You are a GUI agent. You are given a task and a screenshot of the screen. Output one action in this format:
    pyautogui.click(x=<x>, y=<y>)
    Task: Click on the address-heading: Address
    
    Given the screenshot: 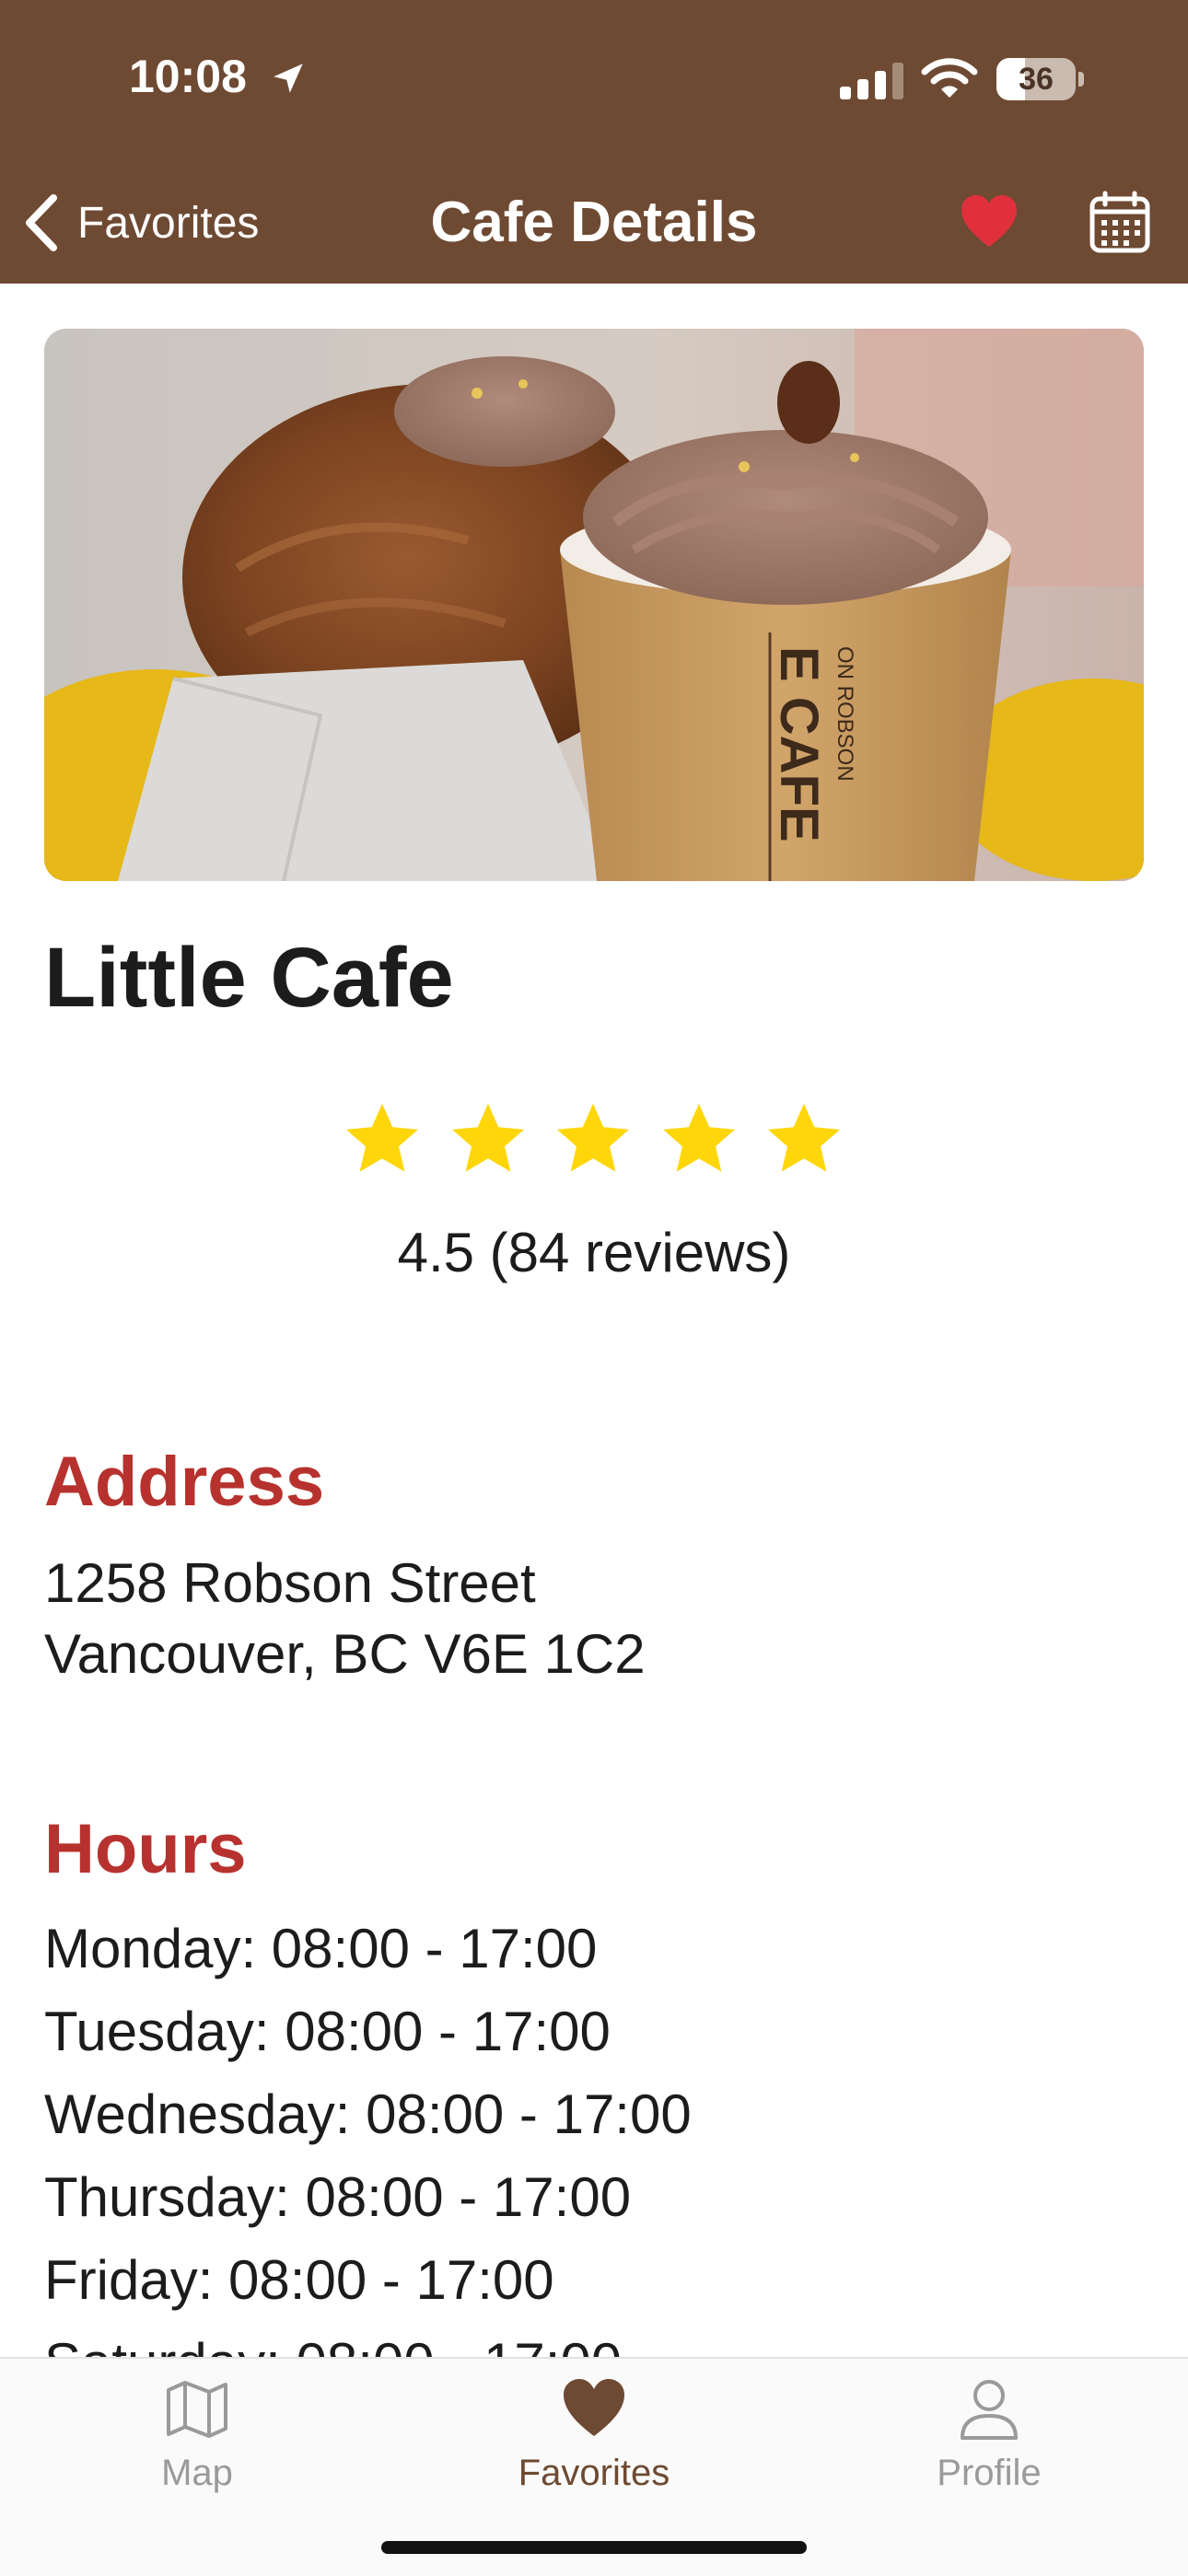 What is the action you would take?
    pyautogui.click(x=184, y=1482)
    